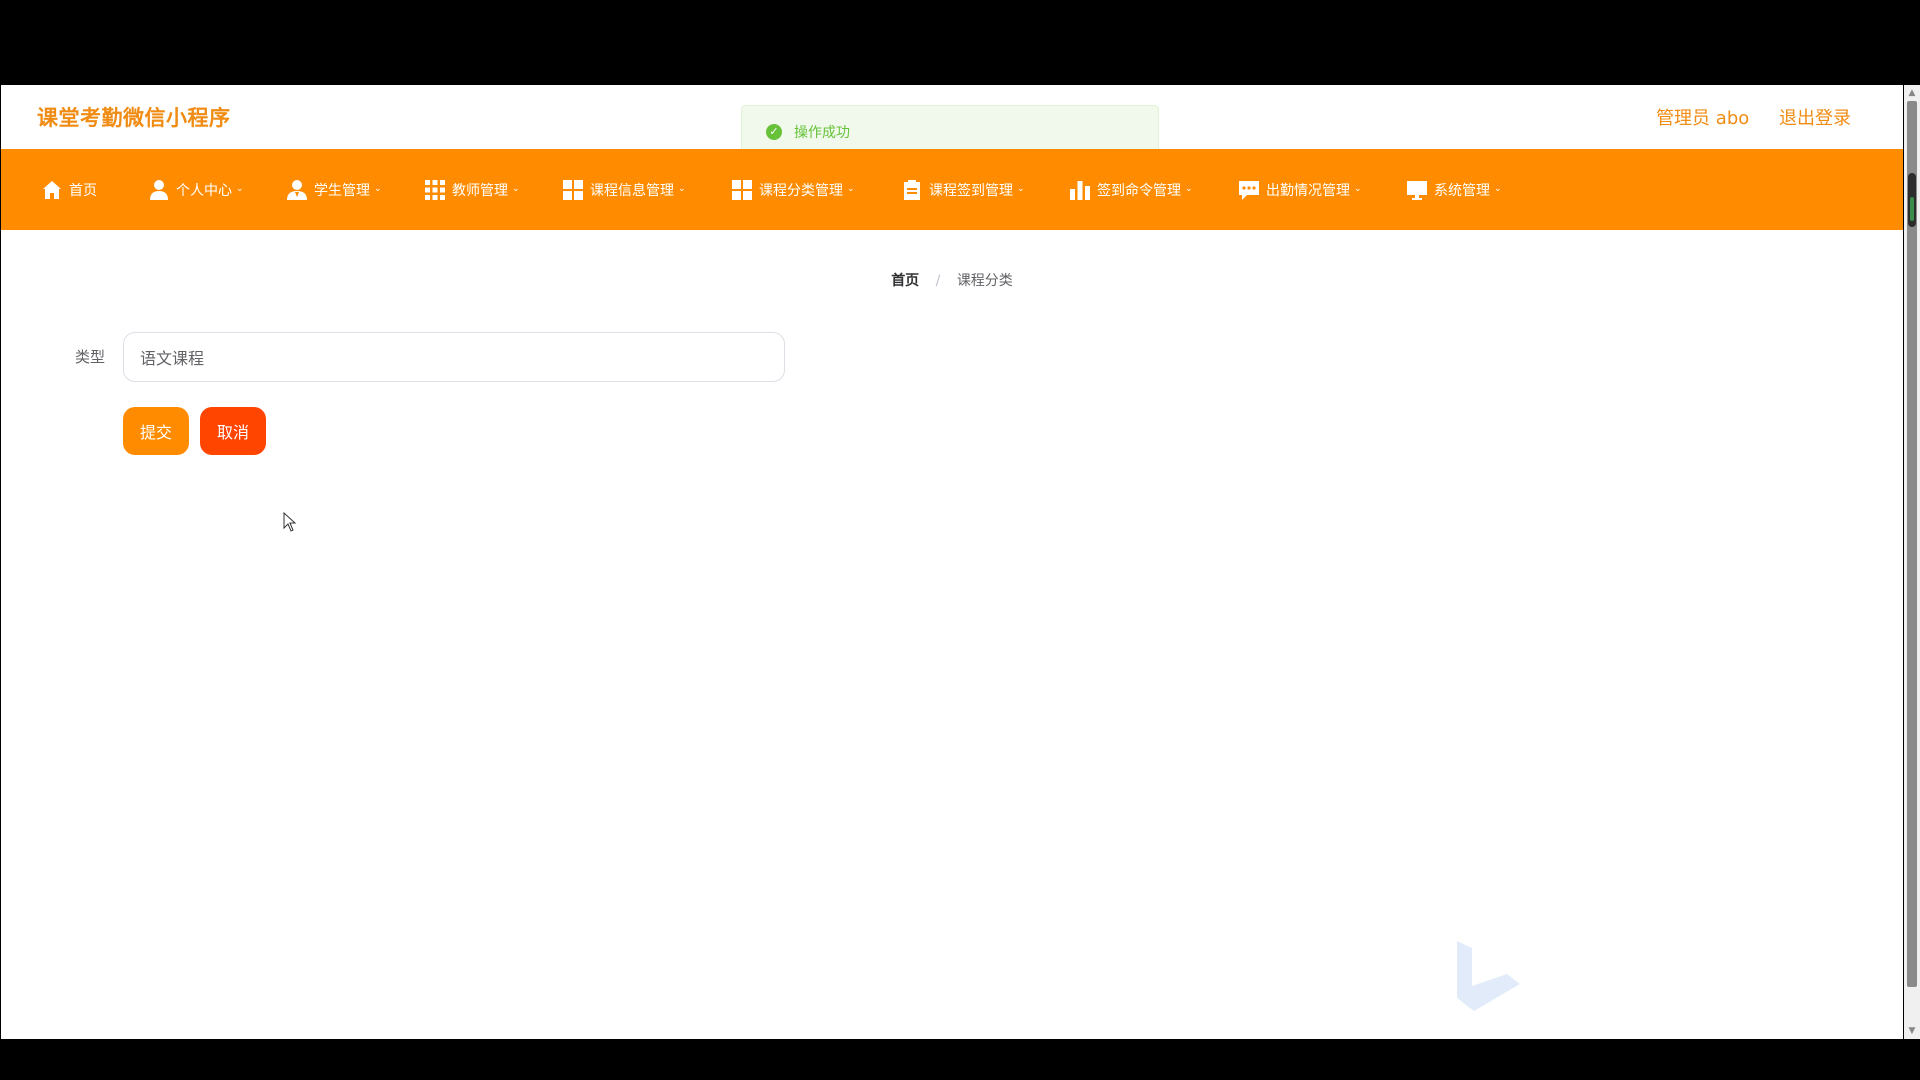 The height and width of the screenshot is (1080, 1920). What do you see at coordinates (204, 190) in the screenshot?
I see `nav-label-personal-center: 个人中心` at bounding box center [204, 190].